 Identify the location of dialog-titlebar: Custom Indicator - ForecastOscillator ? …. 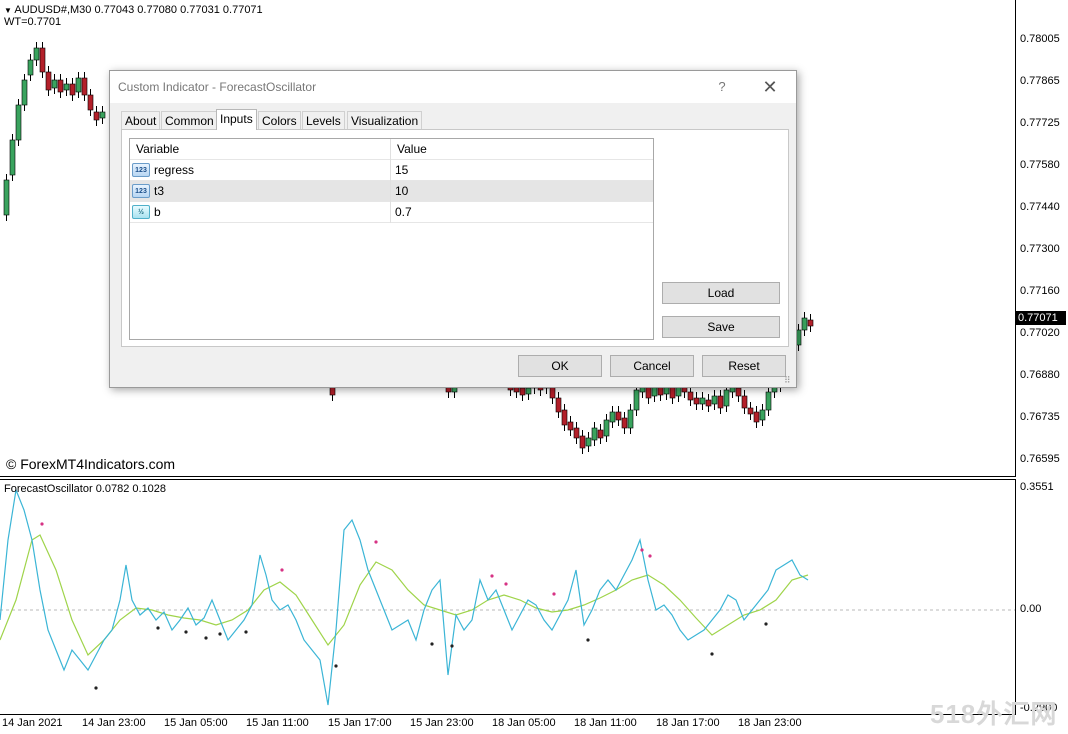
(453, 87).